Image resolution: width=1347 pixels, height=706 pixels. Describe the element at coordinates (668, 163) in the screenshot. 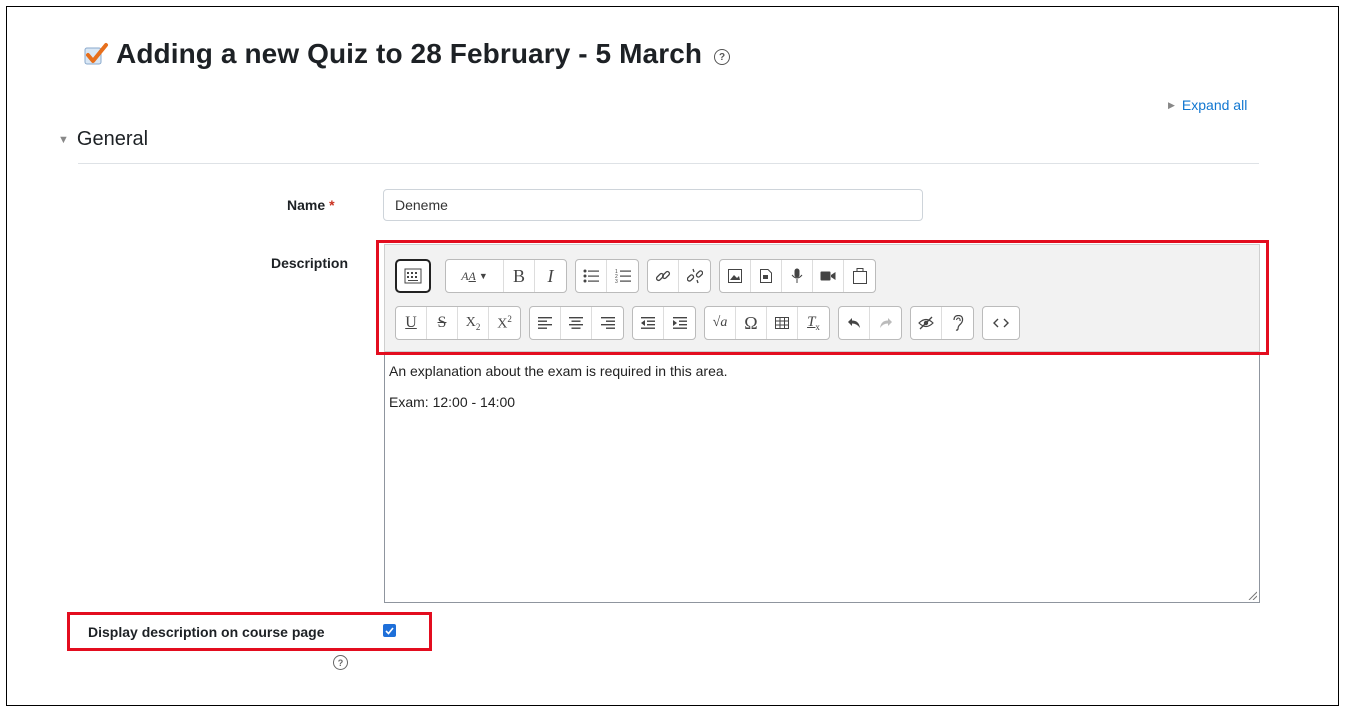

I see `section-divider` at that location.